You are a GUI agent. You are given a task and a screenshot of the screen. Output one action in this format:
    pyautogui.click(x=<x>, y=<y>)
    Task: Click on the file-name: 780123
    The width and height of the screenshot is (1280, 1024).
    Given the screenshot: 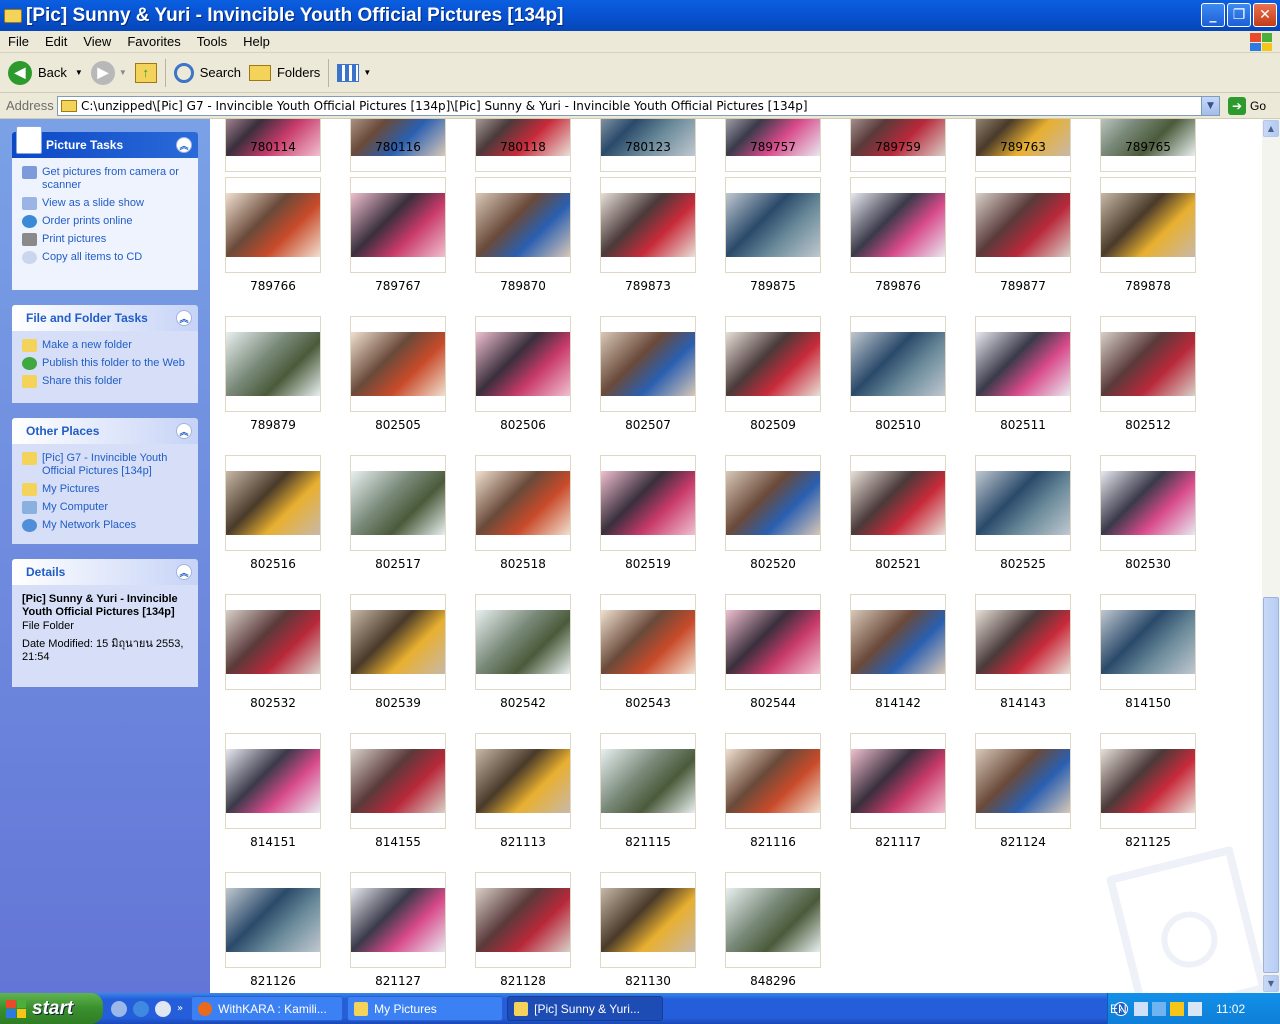 What is the action you would take?
    pyautogui.click(x=648, y=147)
    